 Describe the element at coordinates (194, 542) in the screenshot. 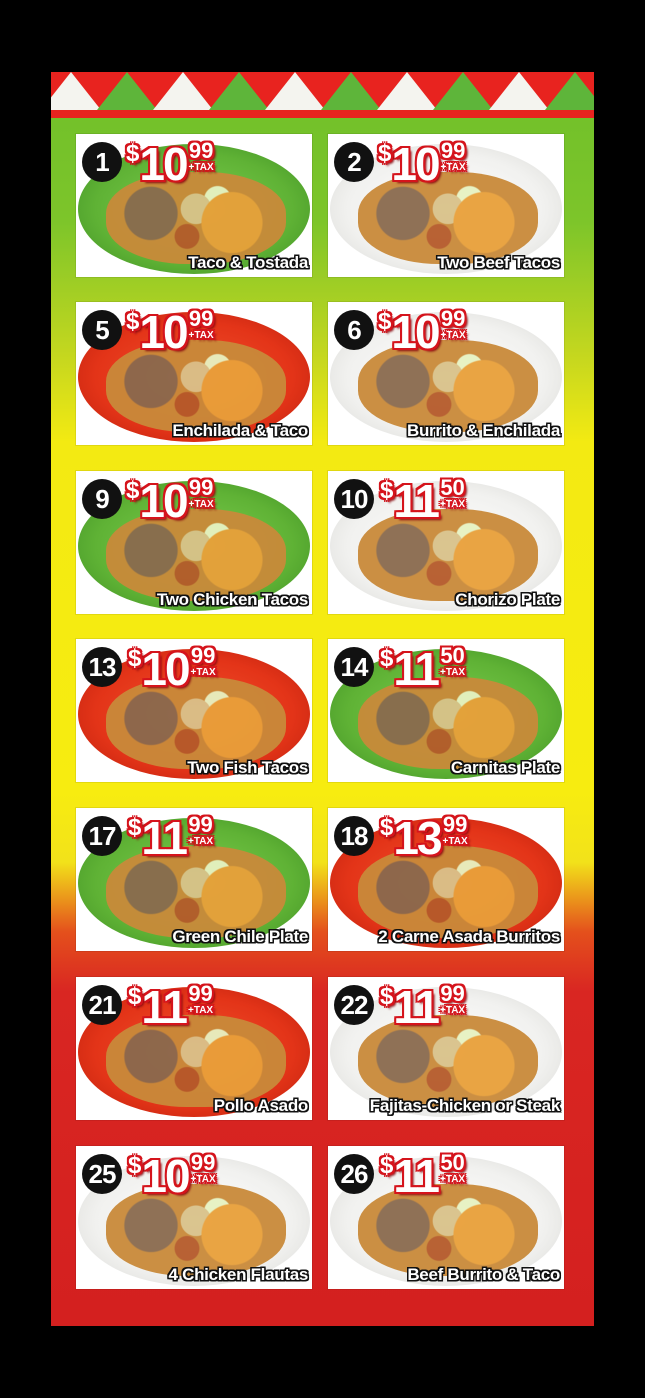

I see `menu-item-card: 9 $10 99 +TAX Two Chicken Tacos` at that location.